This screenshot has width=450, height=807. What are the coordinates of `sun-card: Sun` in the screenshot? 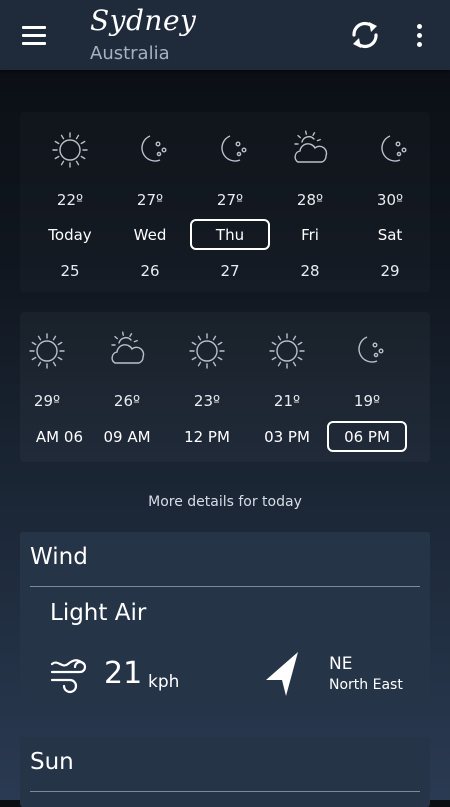 It's located at (225, 772).